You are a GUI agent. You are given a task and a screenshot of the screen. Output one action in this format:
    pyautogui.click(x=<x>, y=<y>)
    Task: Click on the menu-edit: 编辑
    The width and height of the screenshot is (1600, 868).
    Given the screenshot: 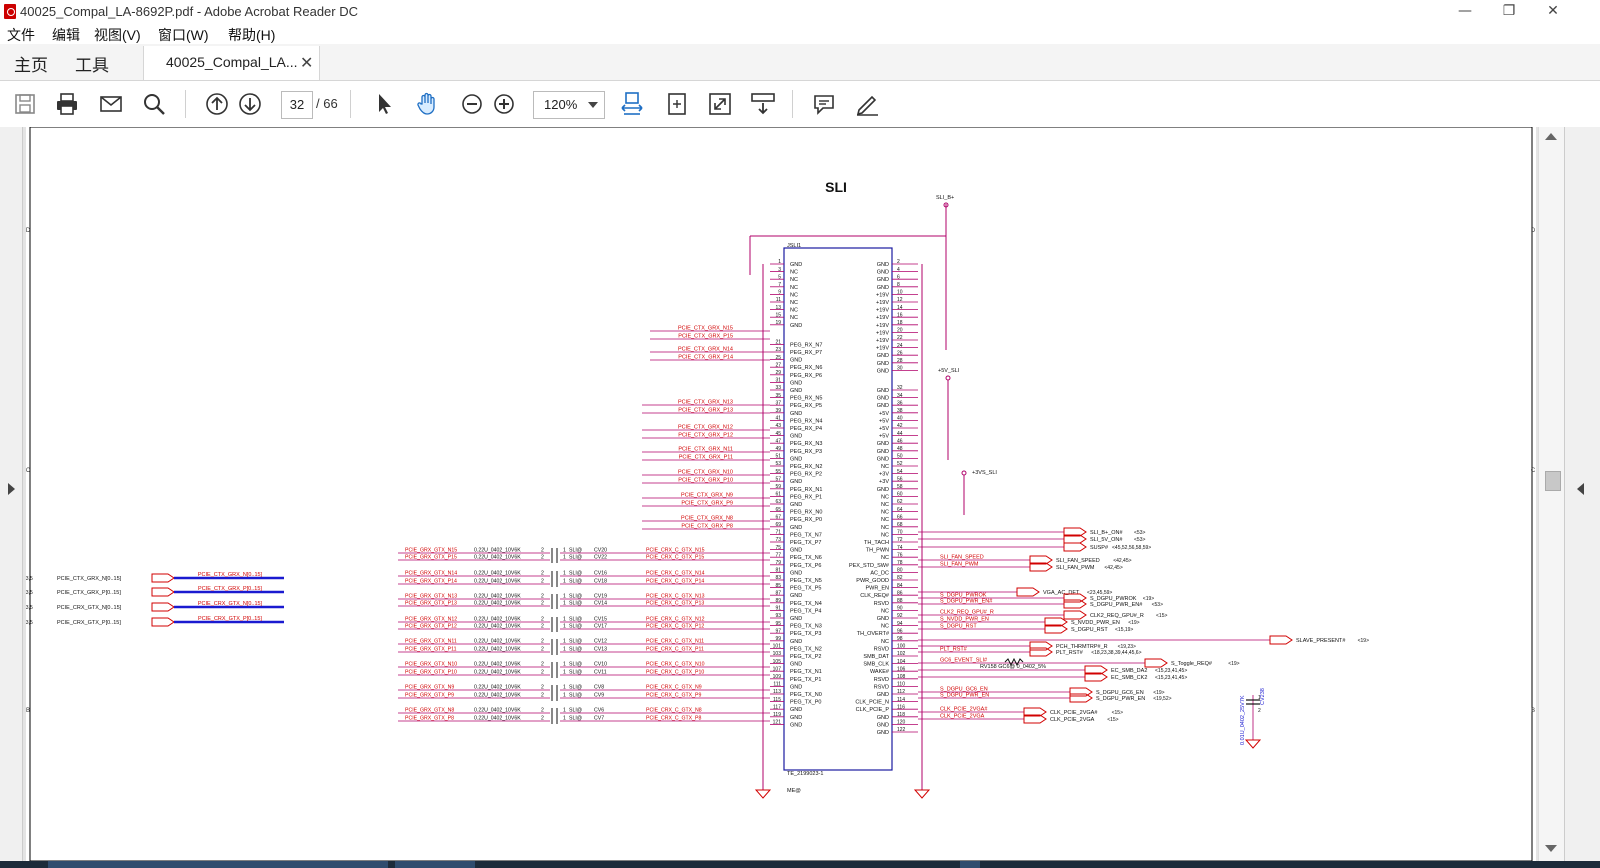 What is the action you would take?
    pyautogui.click(x=66, y=35)
    